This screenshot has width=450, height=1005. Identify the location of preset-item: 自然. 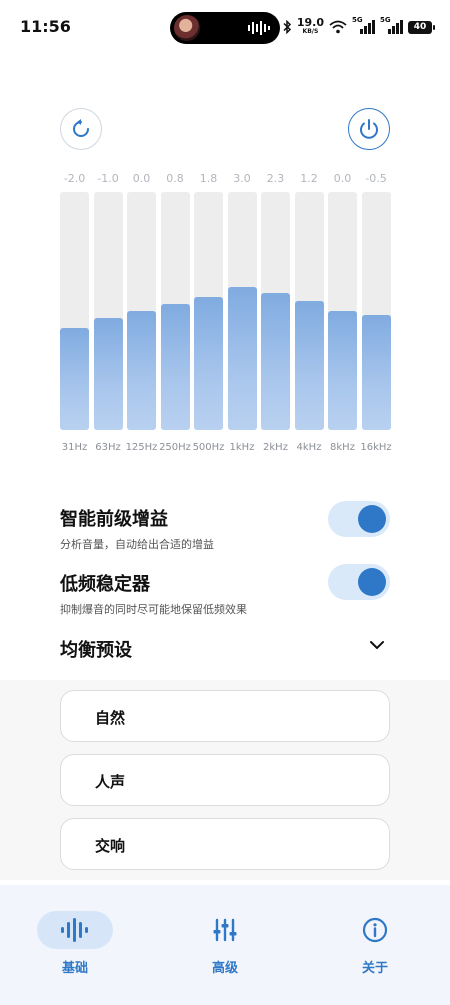
(225, 716).